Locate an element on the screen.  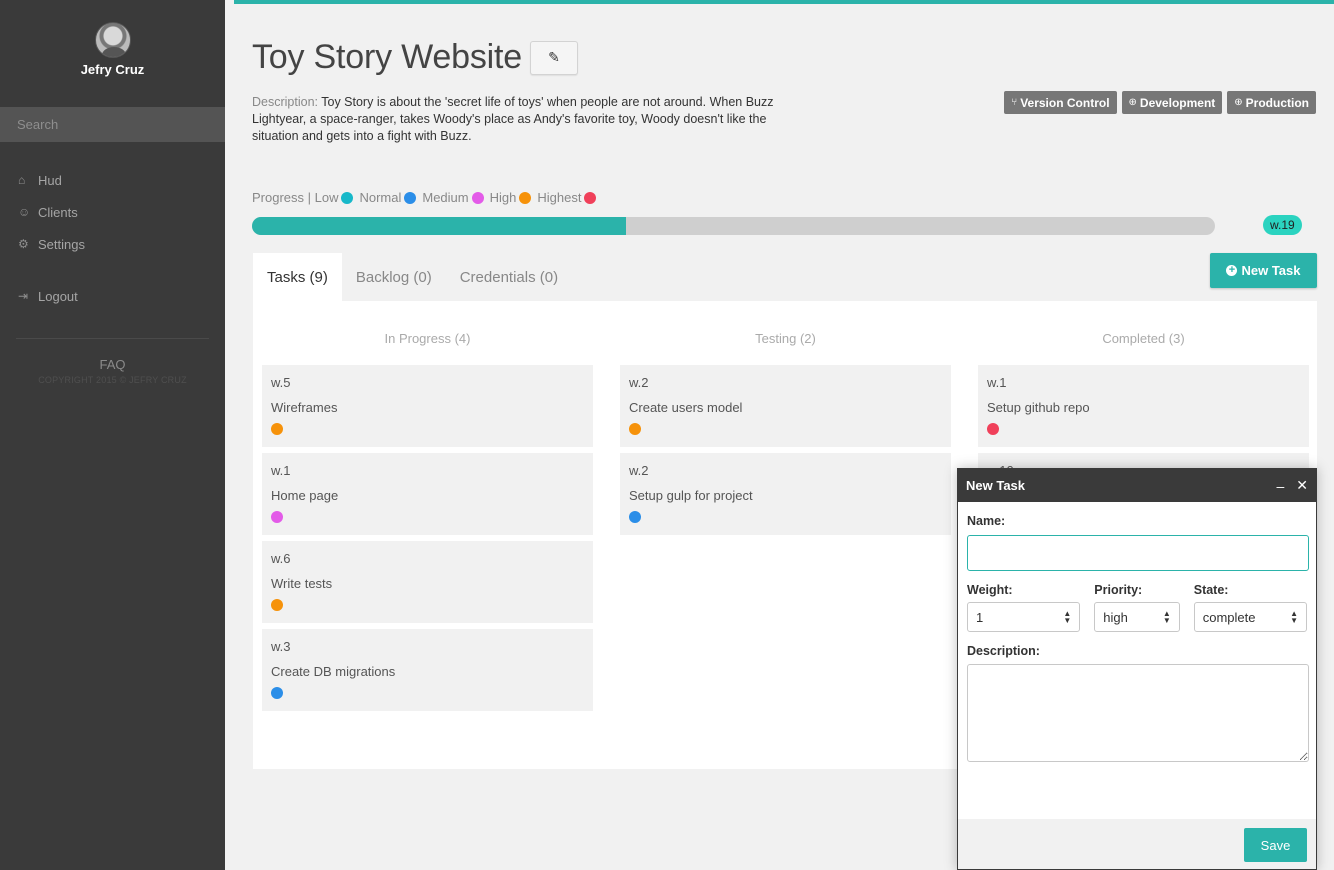
task-card: w.1 Setup github repo is located at coordinates (1143, 406).